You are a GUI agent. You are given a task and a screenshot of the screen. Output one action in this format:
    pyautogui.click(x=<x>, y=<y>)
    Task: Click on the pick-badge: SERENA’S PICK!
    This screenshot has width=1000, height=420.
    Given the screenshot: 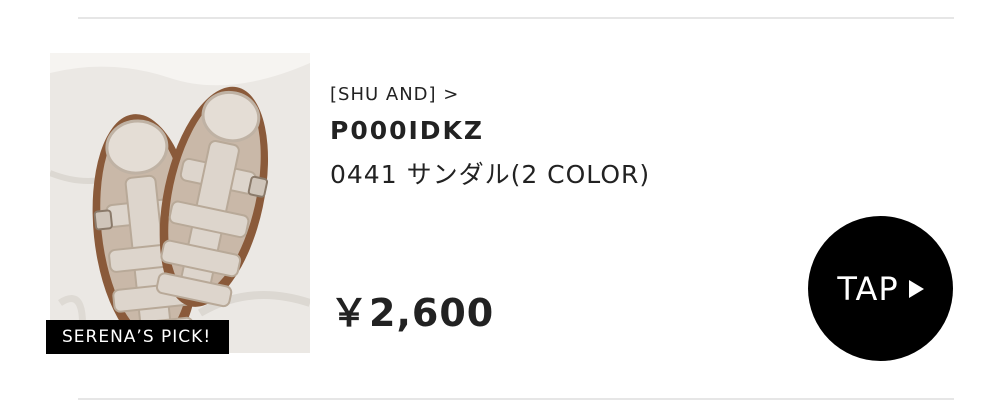 What is the action you would take?
    pyautogui.click(x=138, y=337)
    